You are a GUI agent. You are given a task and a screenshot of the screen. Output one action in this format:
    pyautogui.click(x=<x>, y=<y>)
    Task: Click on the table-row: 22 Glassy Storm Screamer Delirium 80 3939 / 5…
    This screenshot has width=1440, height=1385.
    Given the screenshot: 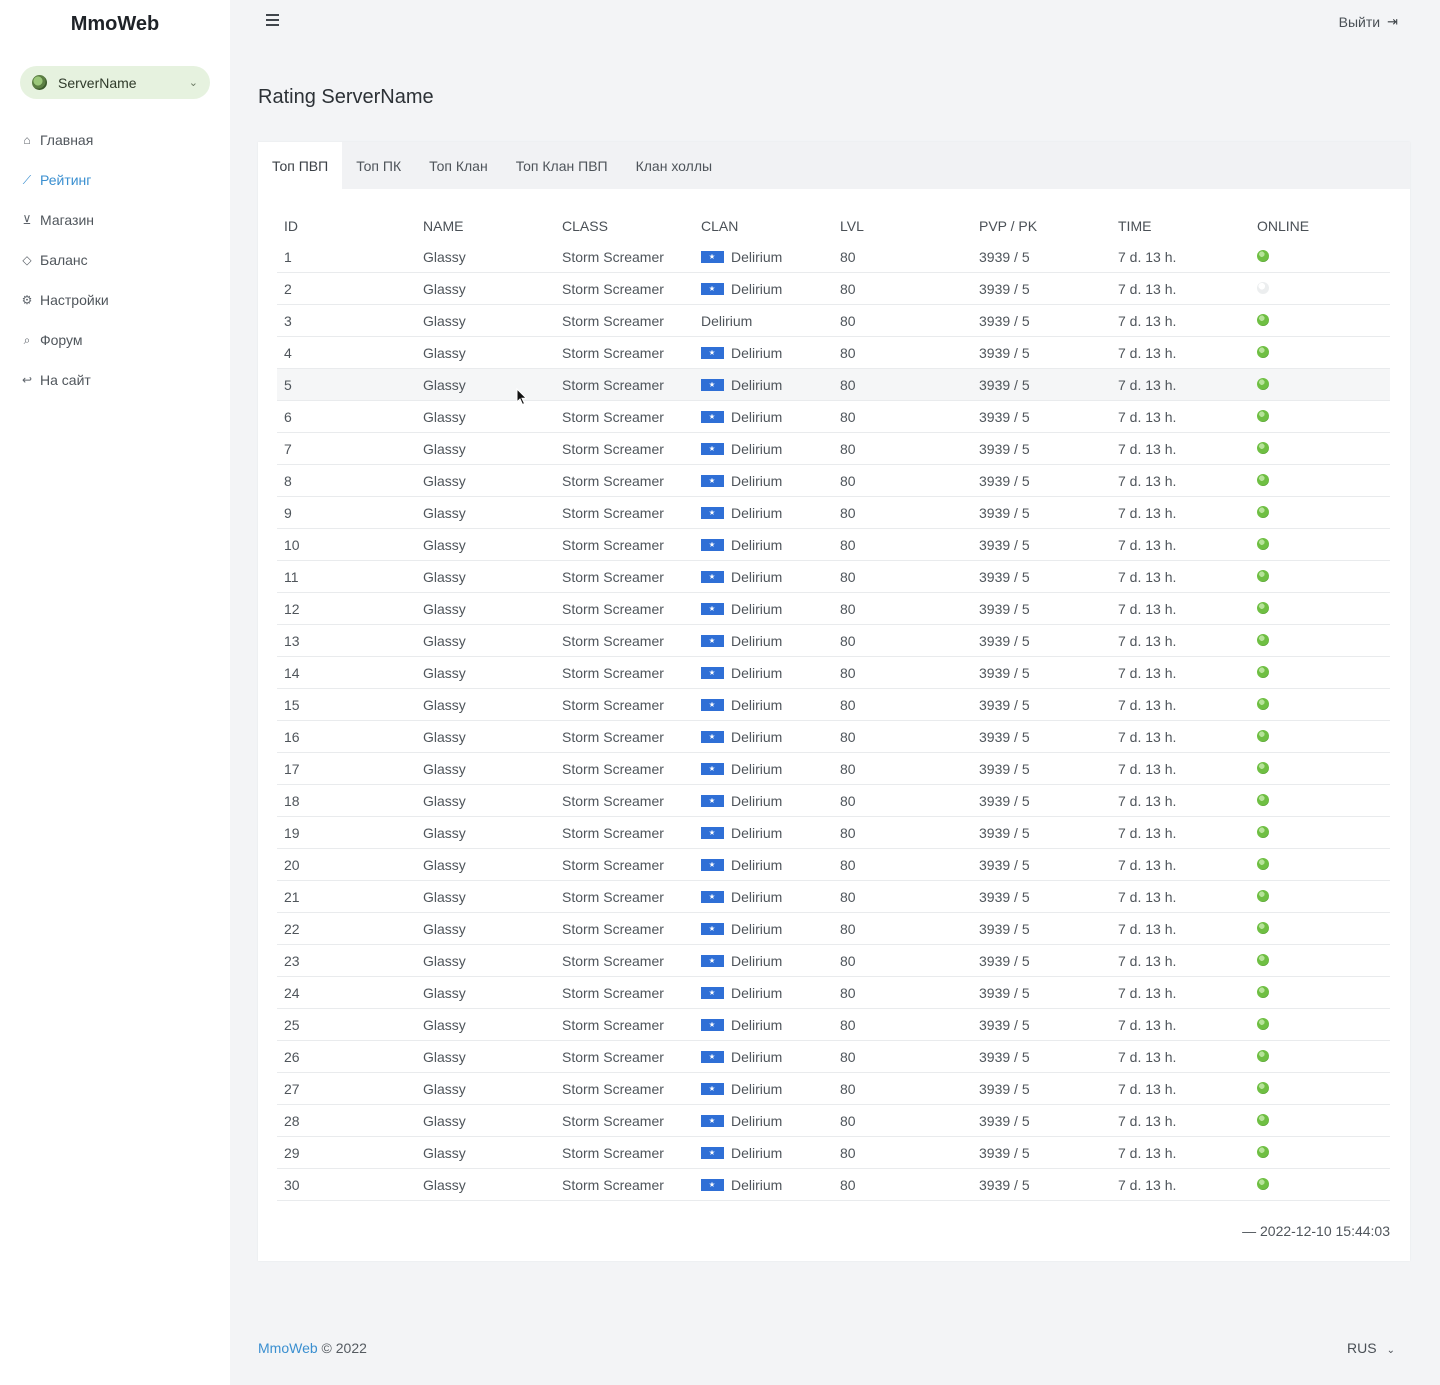 What is the action you would take?
    pyautogui.click(x=833, y=928)
    